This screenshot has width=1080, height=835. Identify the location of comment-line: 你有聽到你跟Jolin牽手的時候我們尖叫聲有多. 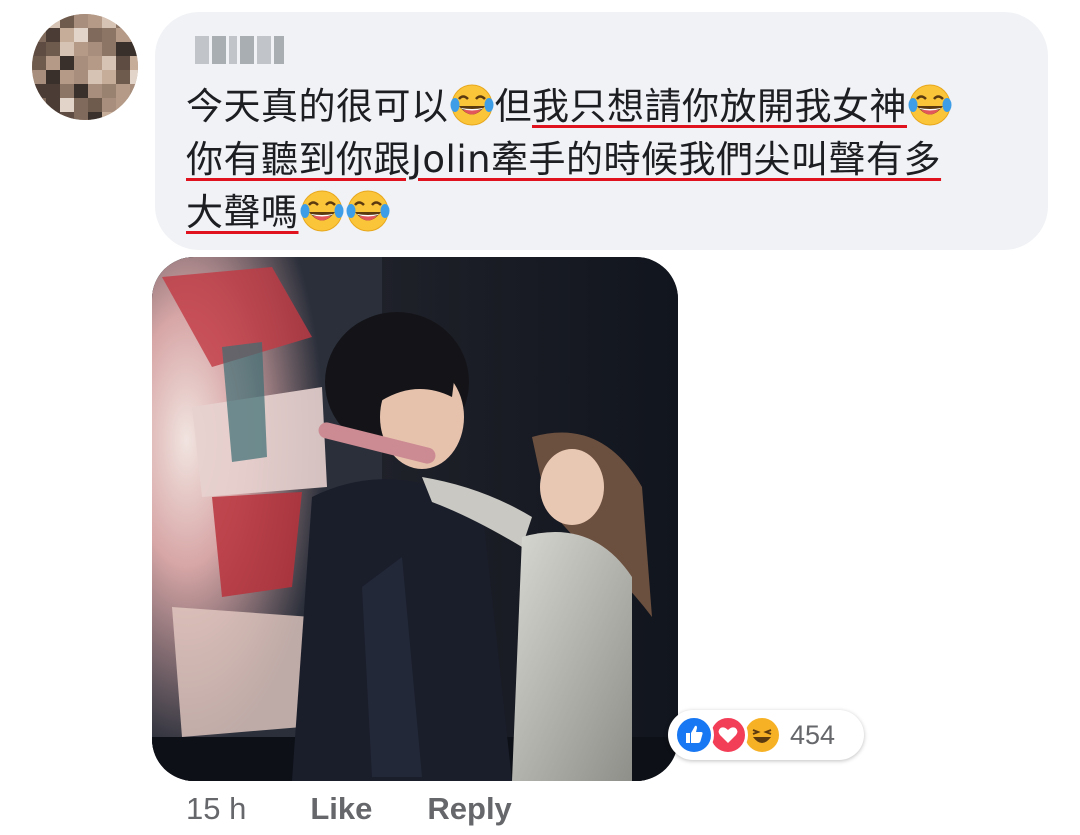
(606, 159).